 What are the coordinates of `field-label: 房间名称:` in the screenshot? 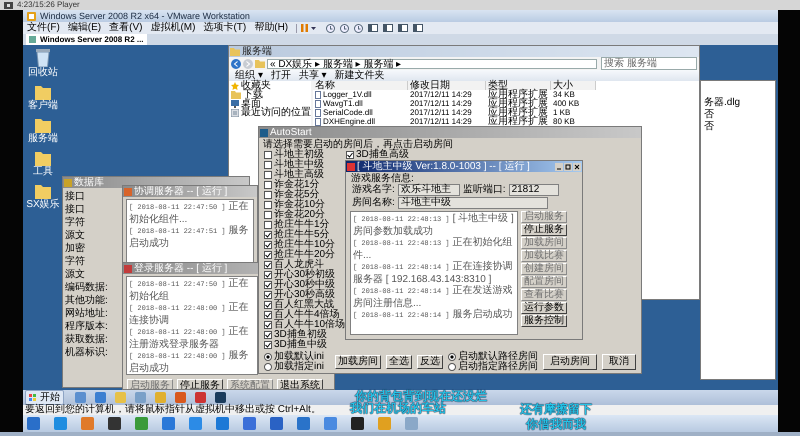 It's located at (373, 202).